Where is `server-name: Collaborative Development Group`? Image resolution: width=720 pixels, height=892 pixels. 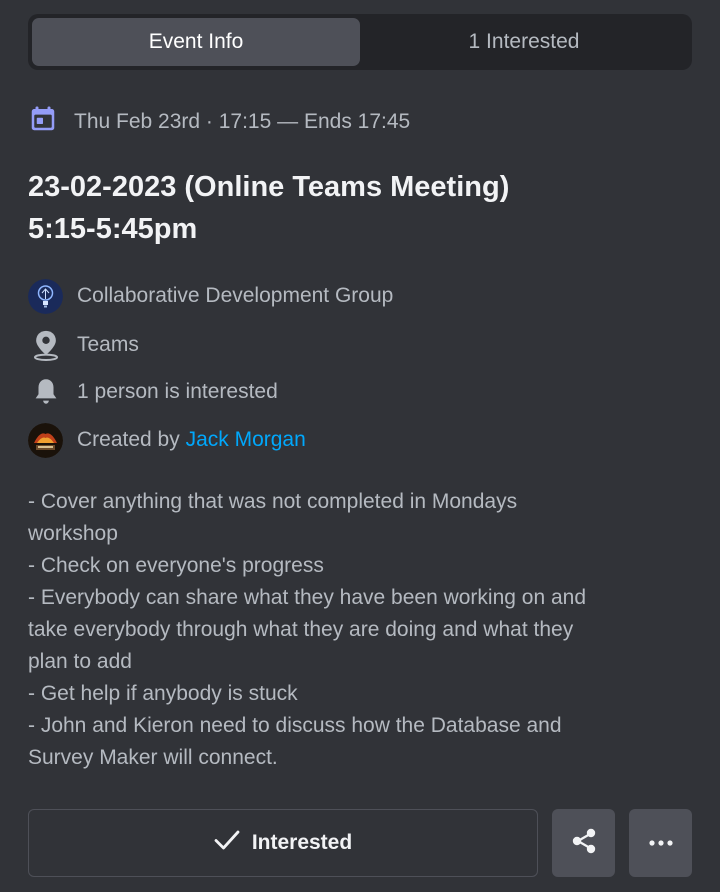 server-name: Collaborative Development Group is located at coordinates (235, 295).